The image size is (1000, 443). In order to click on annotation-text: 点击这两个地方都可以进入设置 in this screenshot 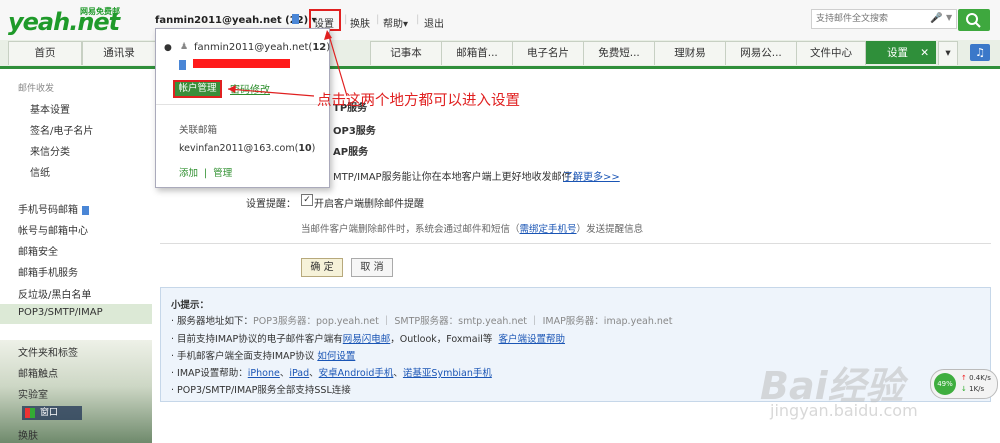, I will do `click(418, 101)`.